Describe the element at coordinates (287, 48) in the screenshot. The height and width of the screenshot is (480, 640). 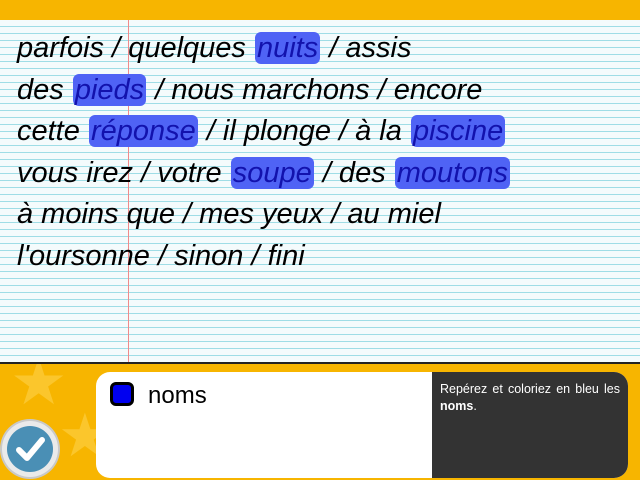
I see `highlighted-word: nuits` at that location.